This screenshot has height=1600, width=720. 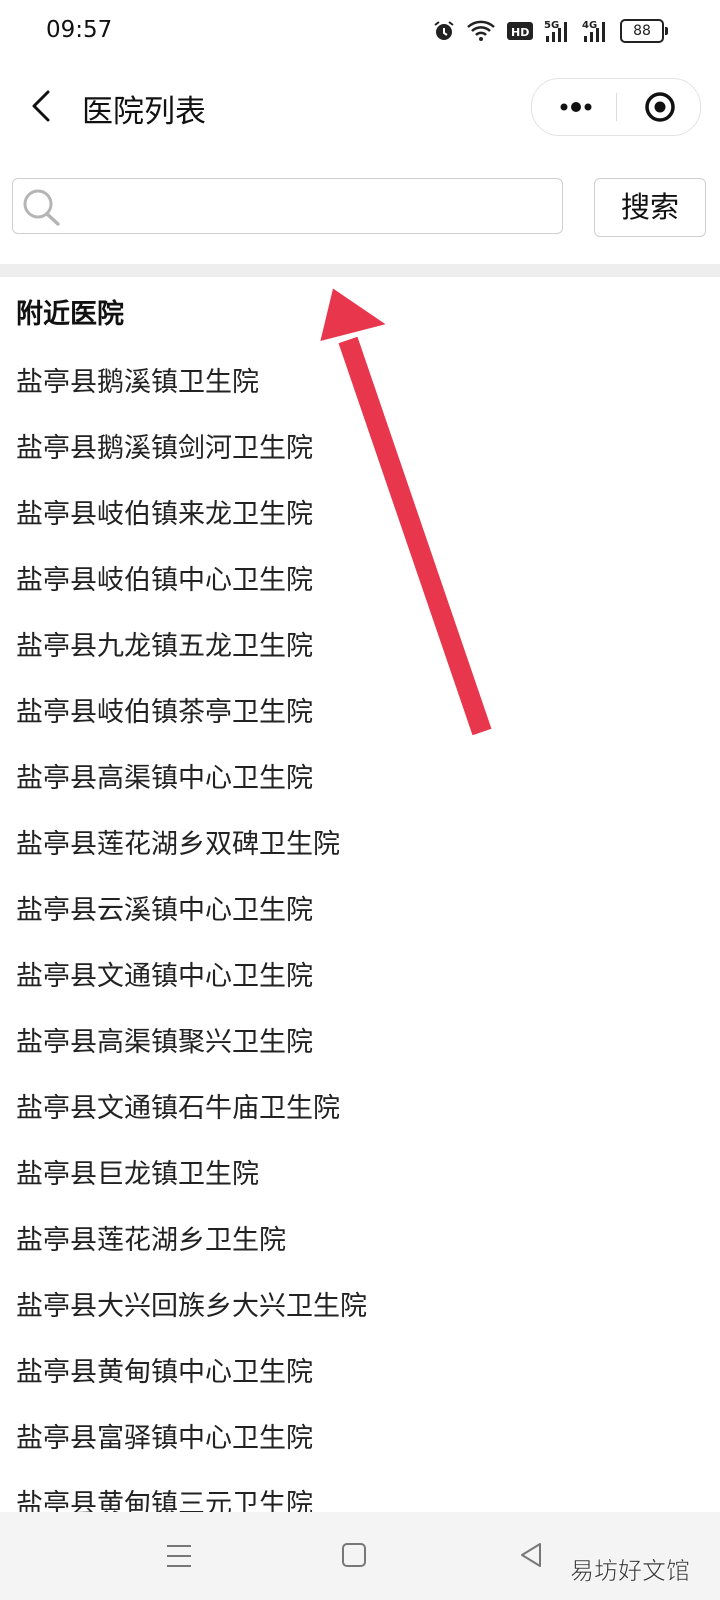 I want to click on hospital-item: 盐亭县高渠镇聚兴卫生院, so click(x=360, y=1043).